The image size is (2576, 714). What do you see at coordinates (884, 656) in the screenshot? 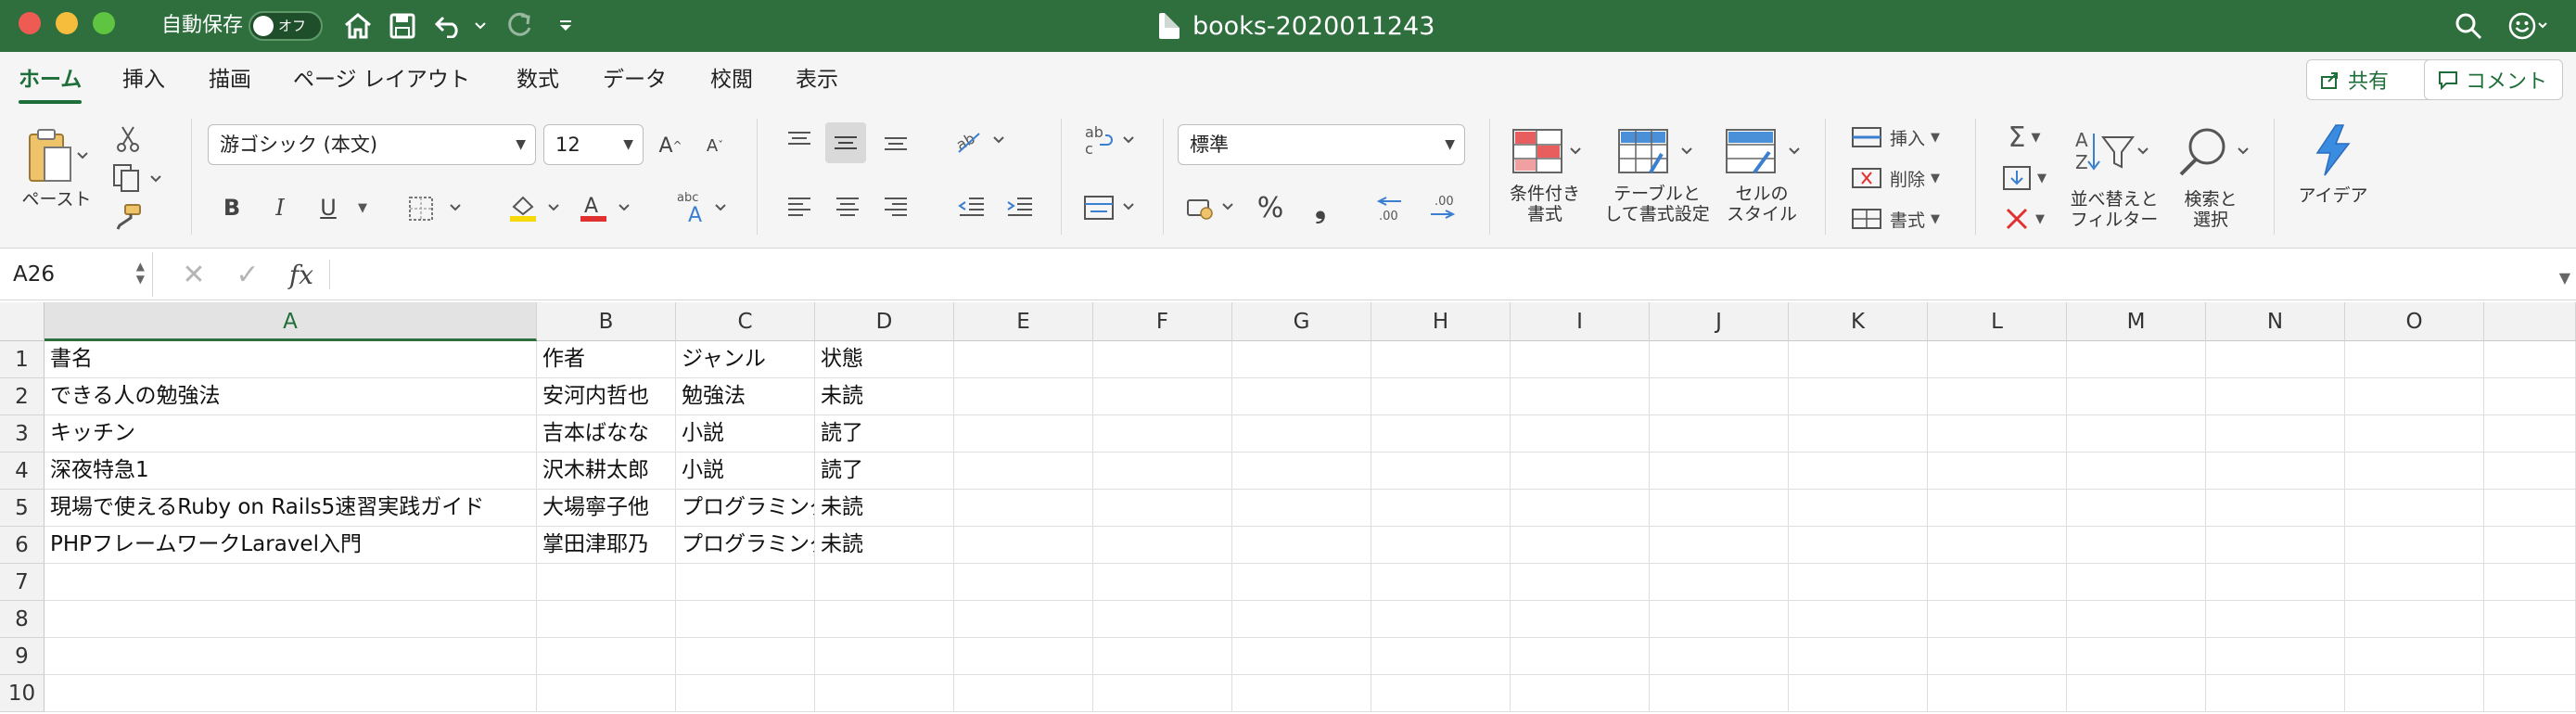
I see `cell-d9` at bounding box center [884, 656].